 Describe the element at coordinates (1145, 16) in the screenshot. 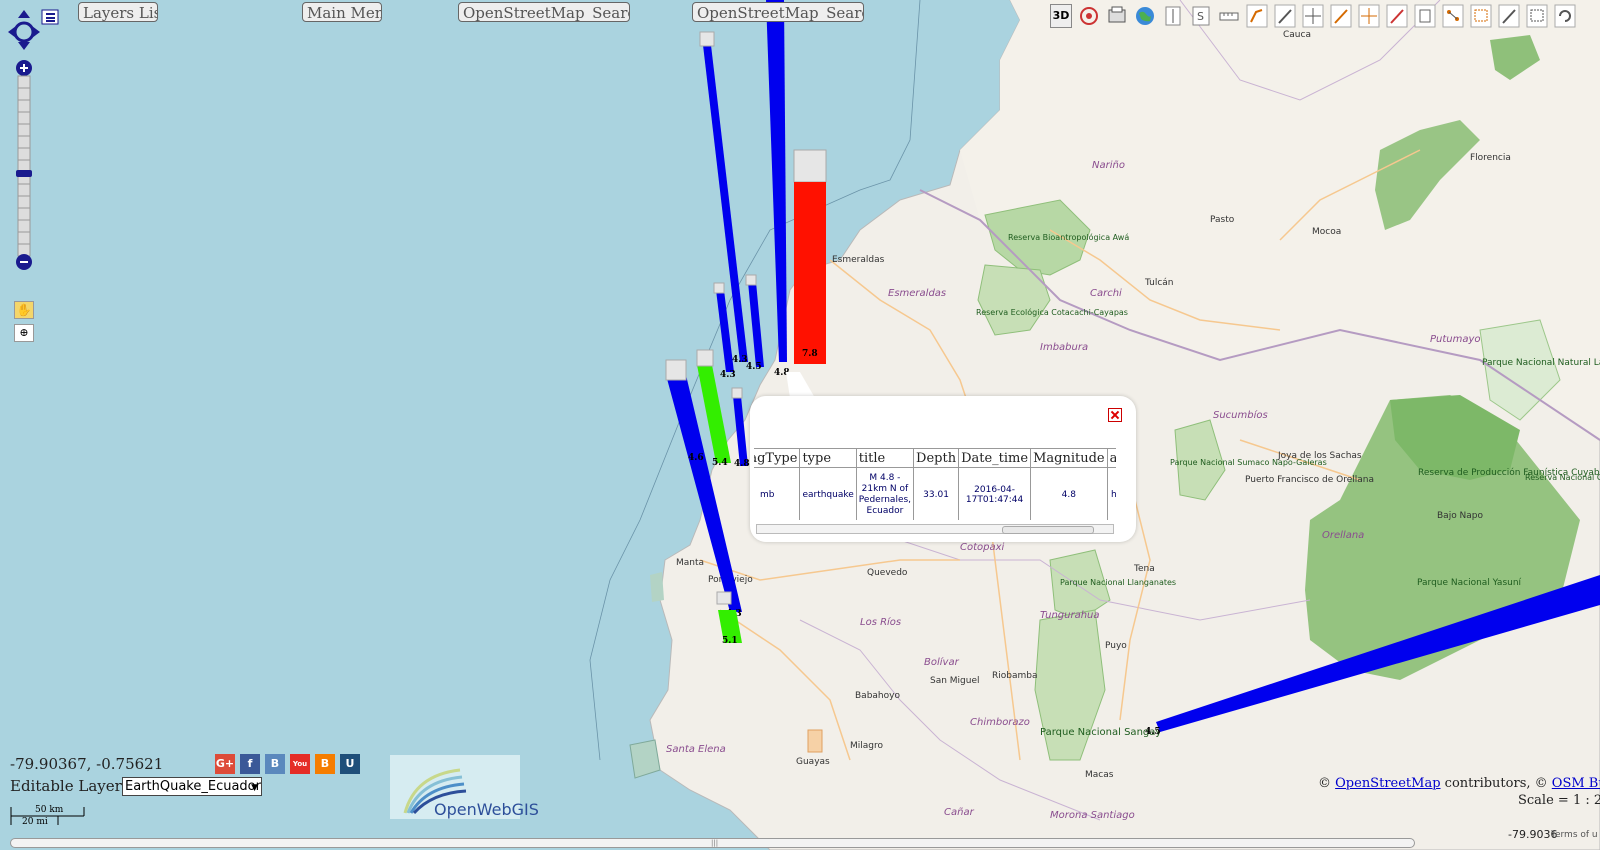

I see `globe-icon` at that location.